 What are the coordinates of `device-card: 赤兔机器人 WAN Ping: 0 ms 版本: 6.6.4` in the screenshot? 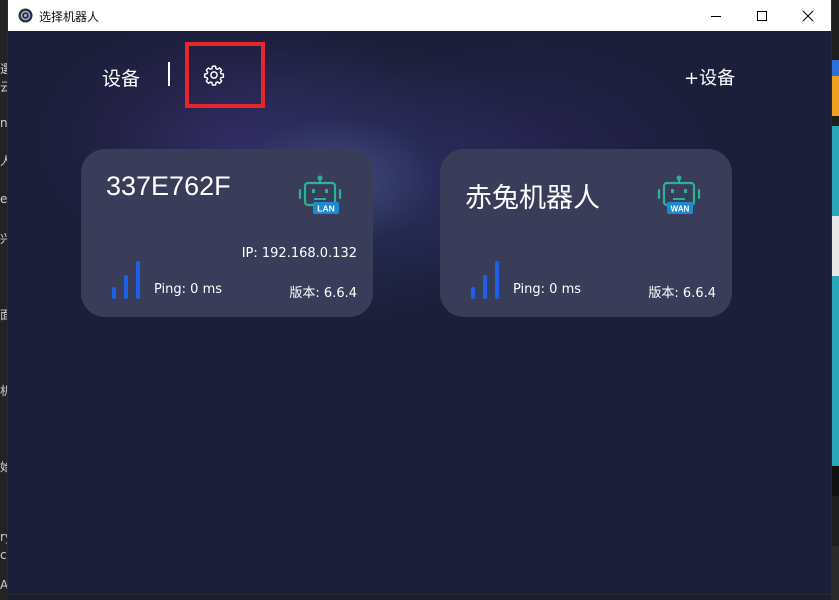 It's located at (586, 233).